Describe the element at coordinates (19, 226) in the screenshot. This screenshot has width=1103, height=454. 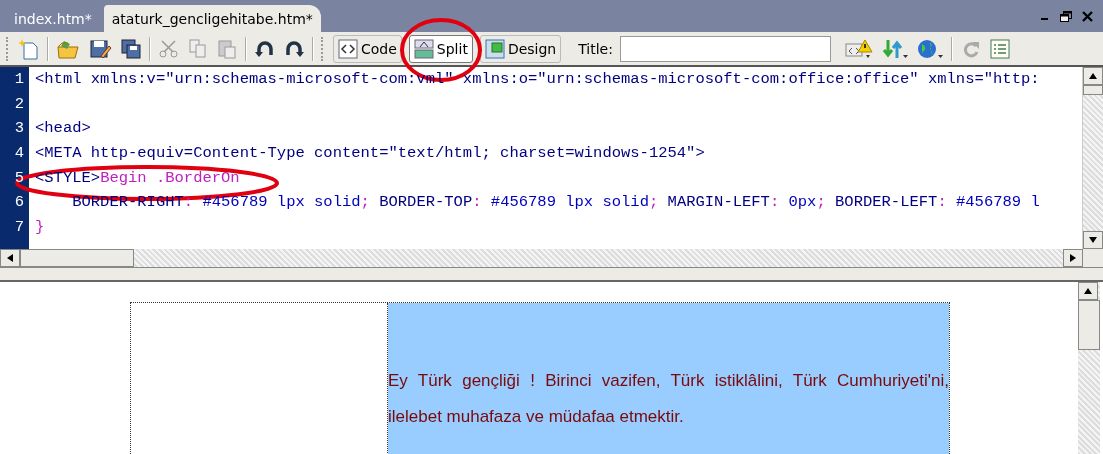
I see `line-number: 7` at that location.